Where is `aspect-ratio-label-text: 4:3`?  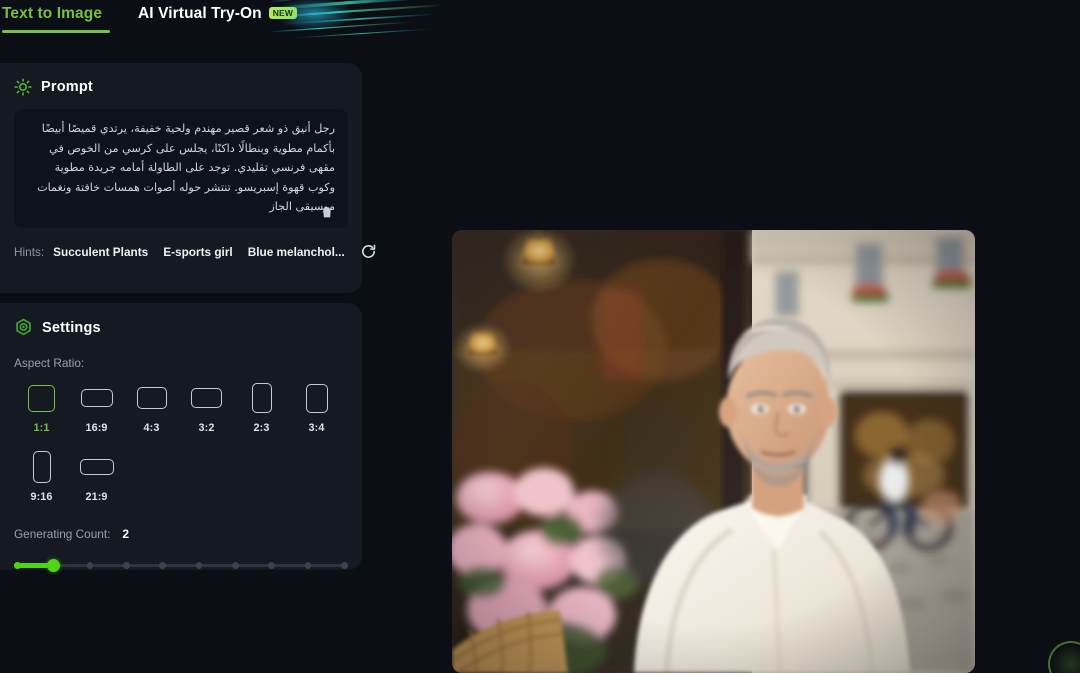
aspect-ratio-label-text: 4:3 is located at coordinates (151, 428).